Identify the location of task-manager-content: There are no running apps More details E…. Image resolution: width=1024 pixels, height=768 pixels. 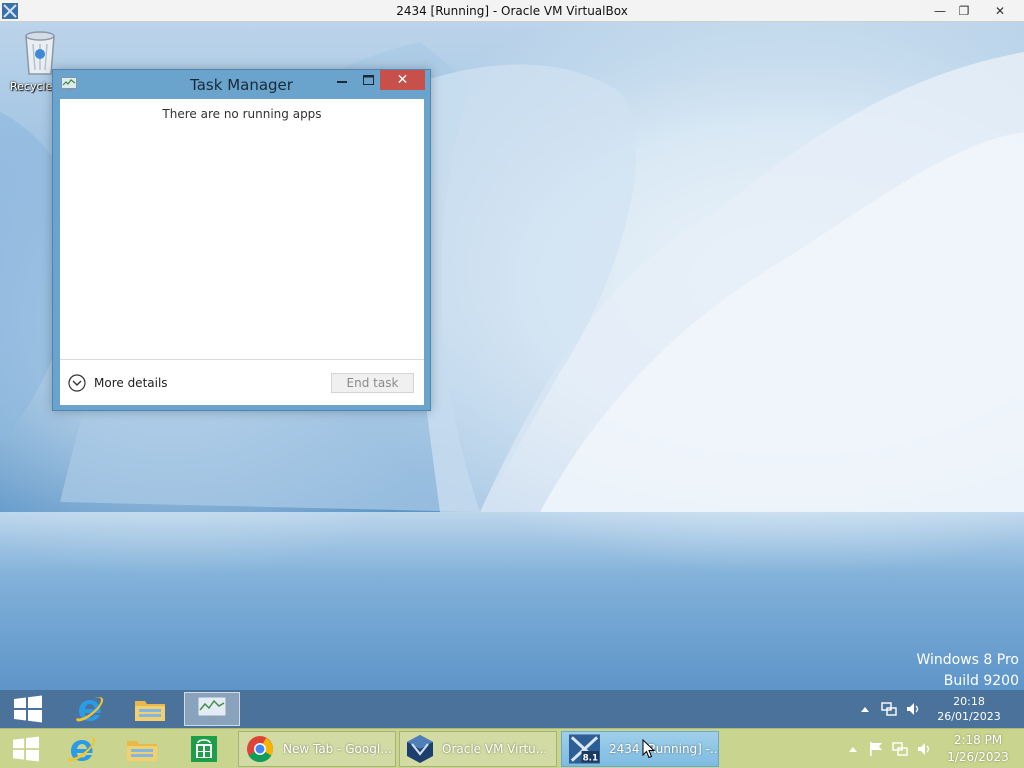
(242, 252).